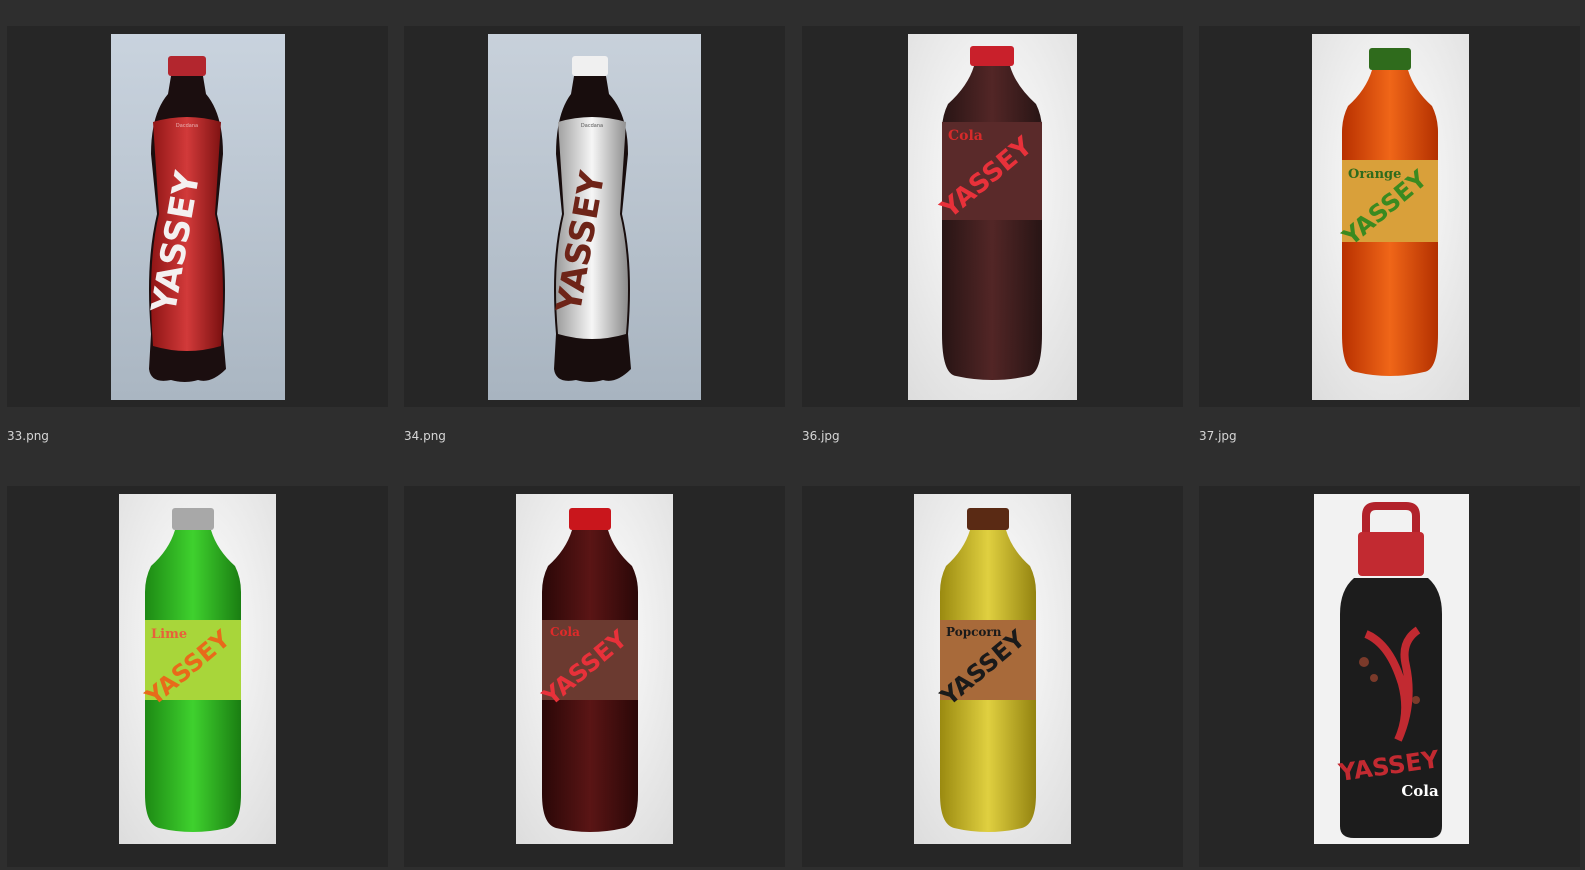  I want to click on thumbnail-image-cola-bottle: Cola YASSEY, so click(992, 217).